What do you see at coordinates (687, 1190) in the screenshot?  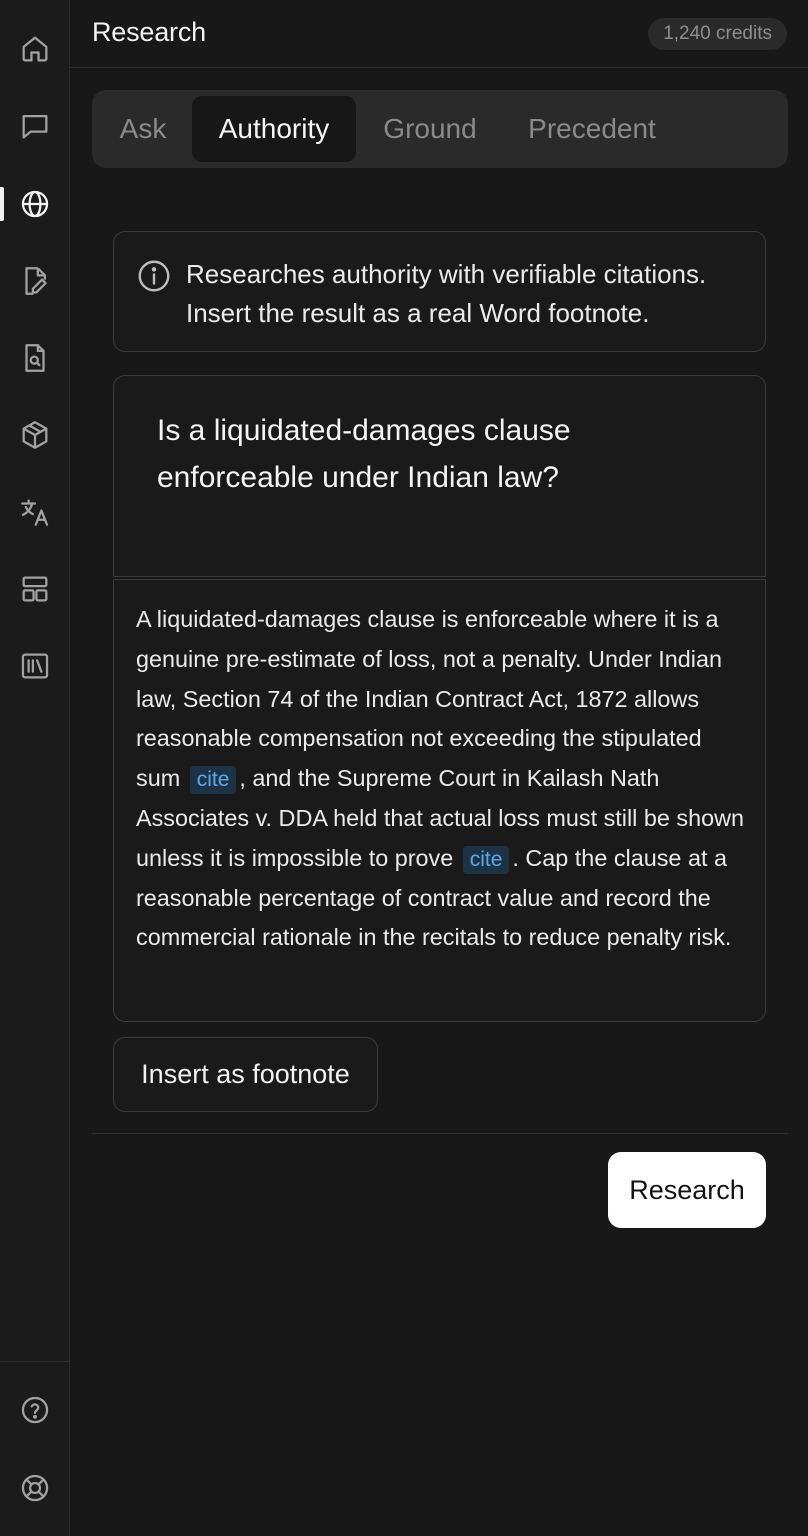 I see `research-button: Research` at bounding box center [687, 1190].